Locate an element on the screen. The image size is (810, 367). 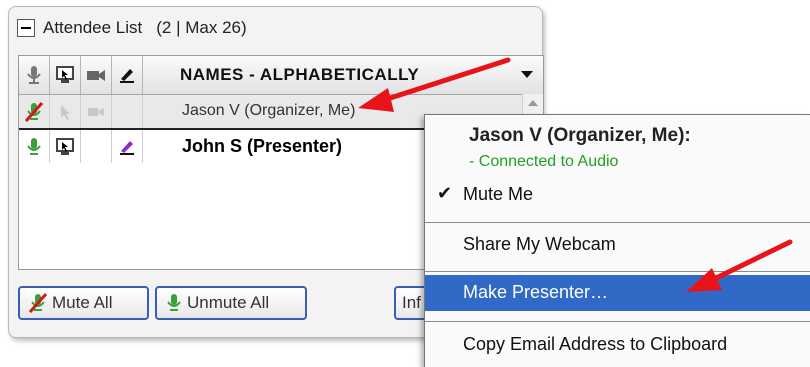
col-audio-header is located at coordinates (34, 75).